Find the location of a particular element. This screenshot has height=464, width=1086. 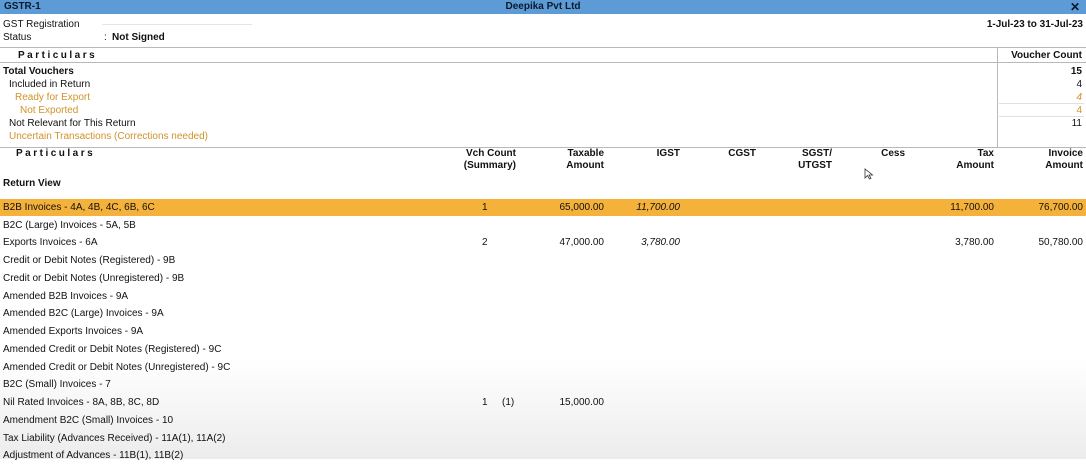

column-header-line: UTGST is located at coordinates (815, 165).